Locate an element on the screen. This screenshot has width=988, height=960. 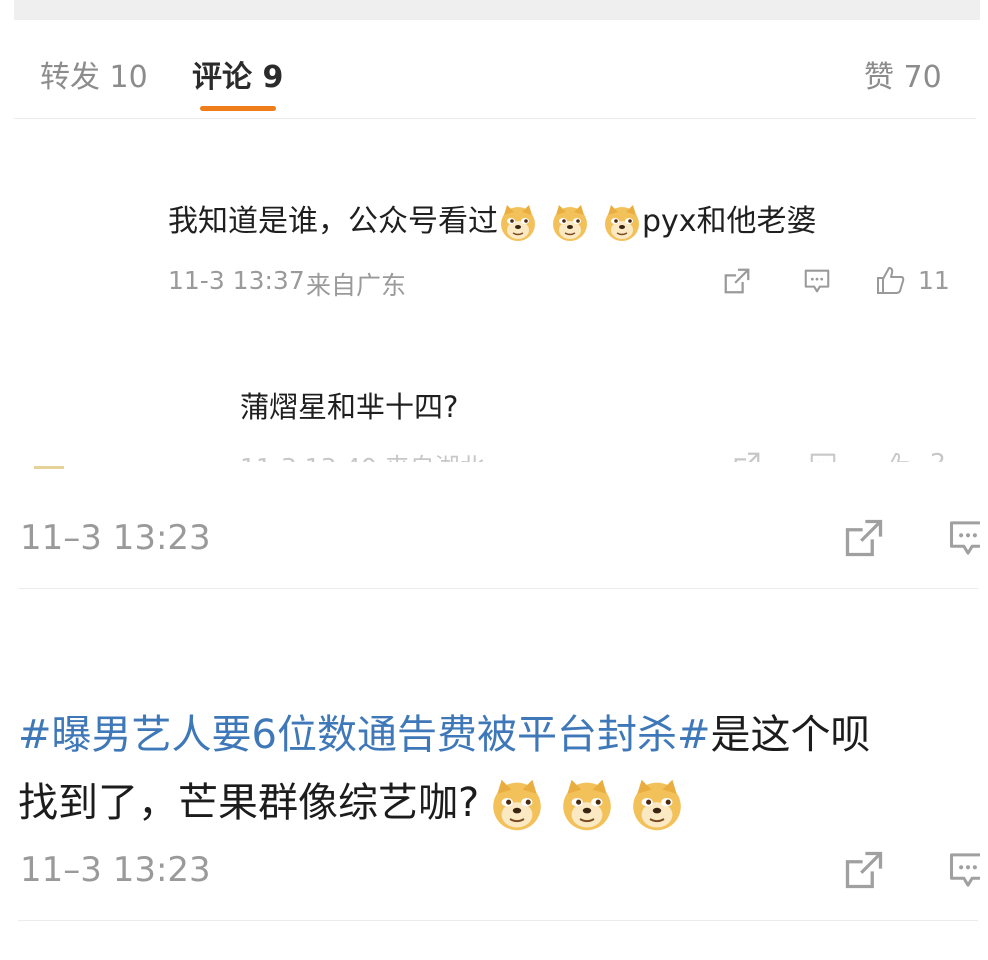
like-count: 2 is located at coordinates (938, 455).